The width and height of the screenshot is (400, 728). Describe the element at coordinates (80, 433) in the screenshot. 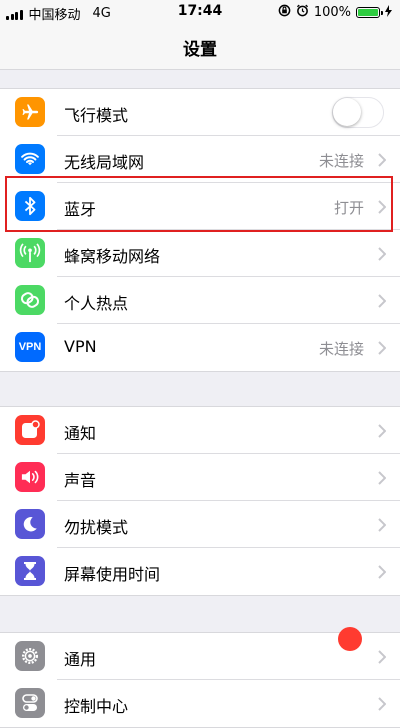

I see `settings-row-label: 通知` at that location.